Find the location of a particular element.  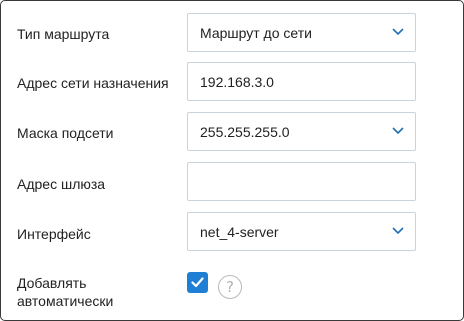

destination-network-value: 192.168.3.0 is located at coordinates (237, 82).